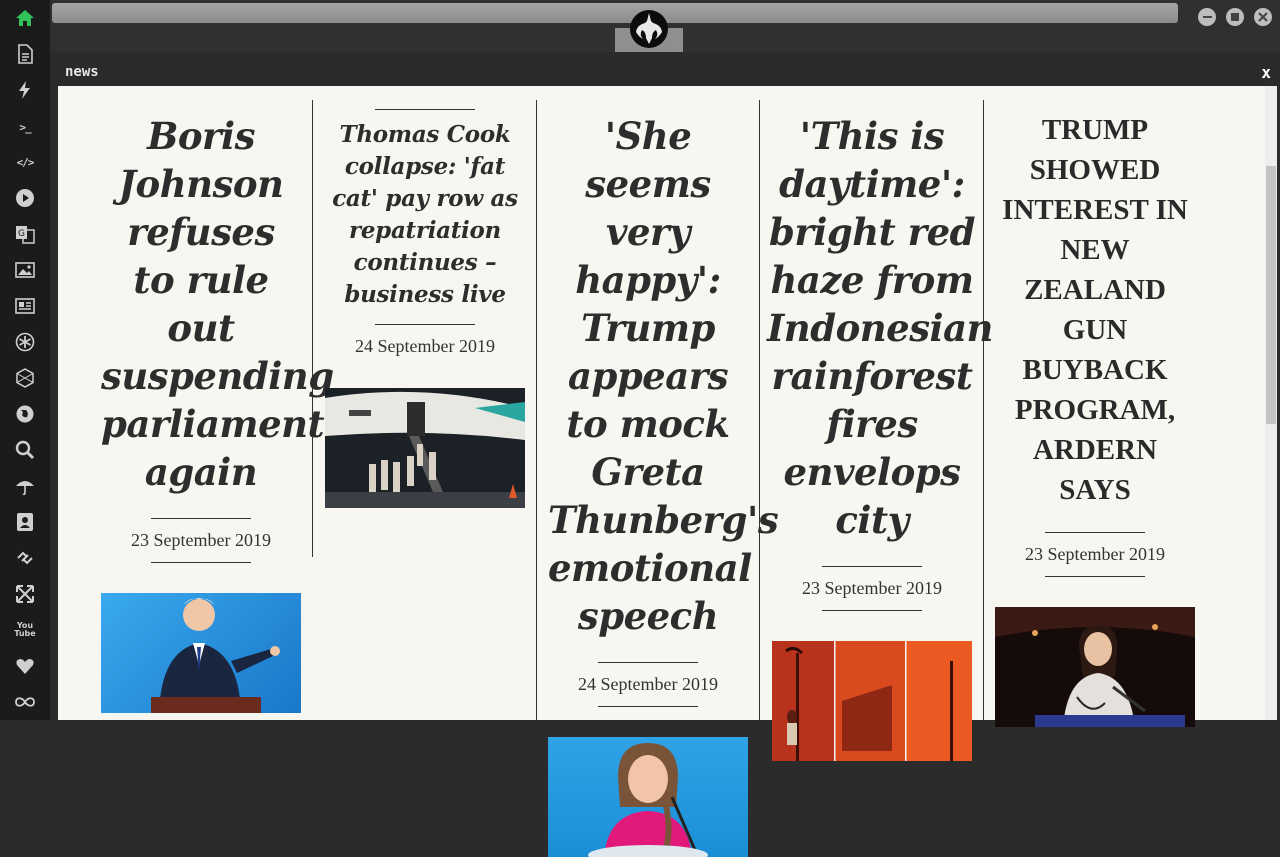  Describe the element at coordinates (648, 797) in the screenshot. I see `article-image-greta-thunberg` at that location.